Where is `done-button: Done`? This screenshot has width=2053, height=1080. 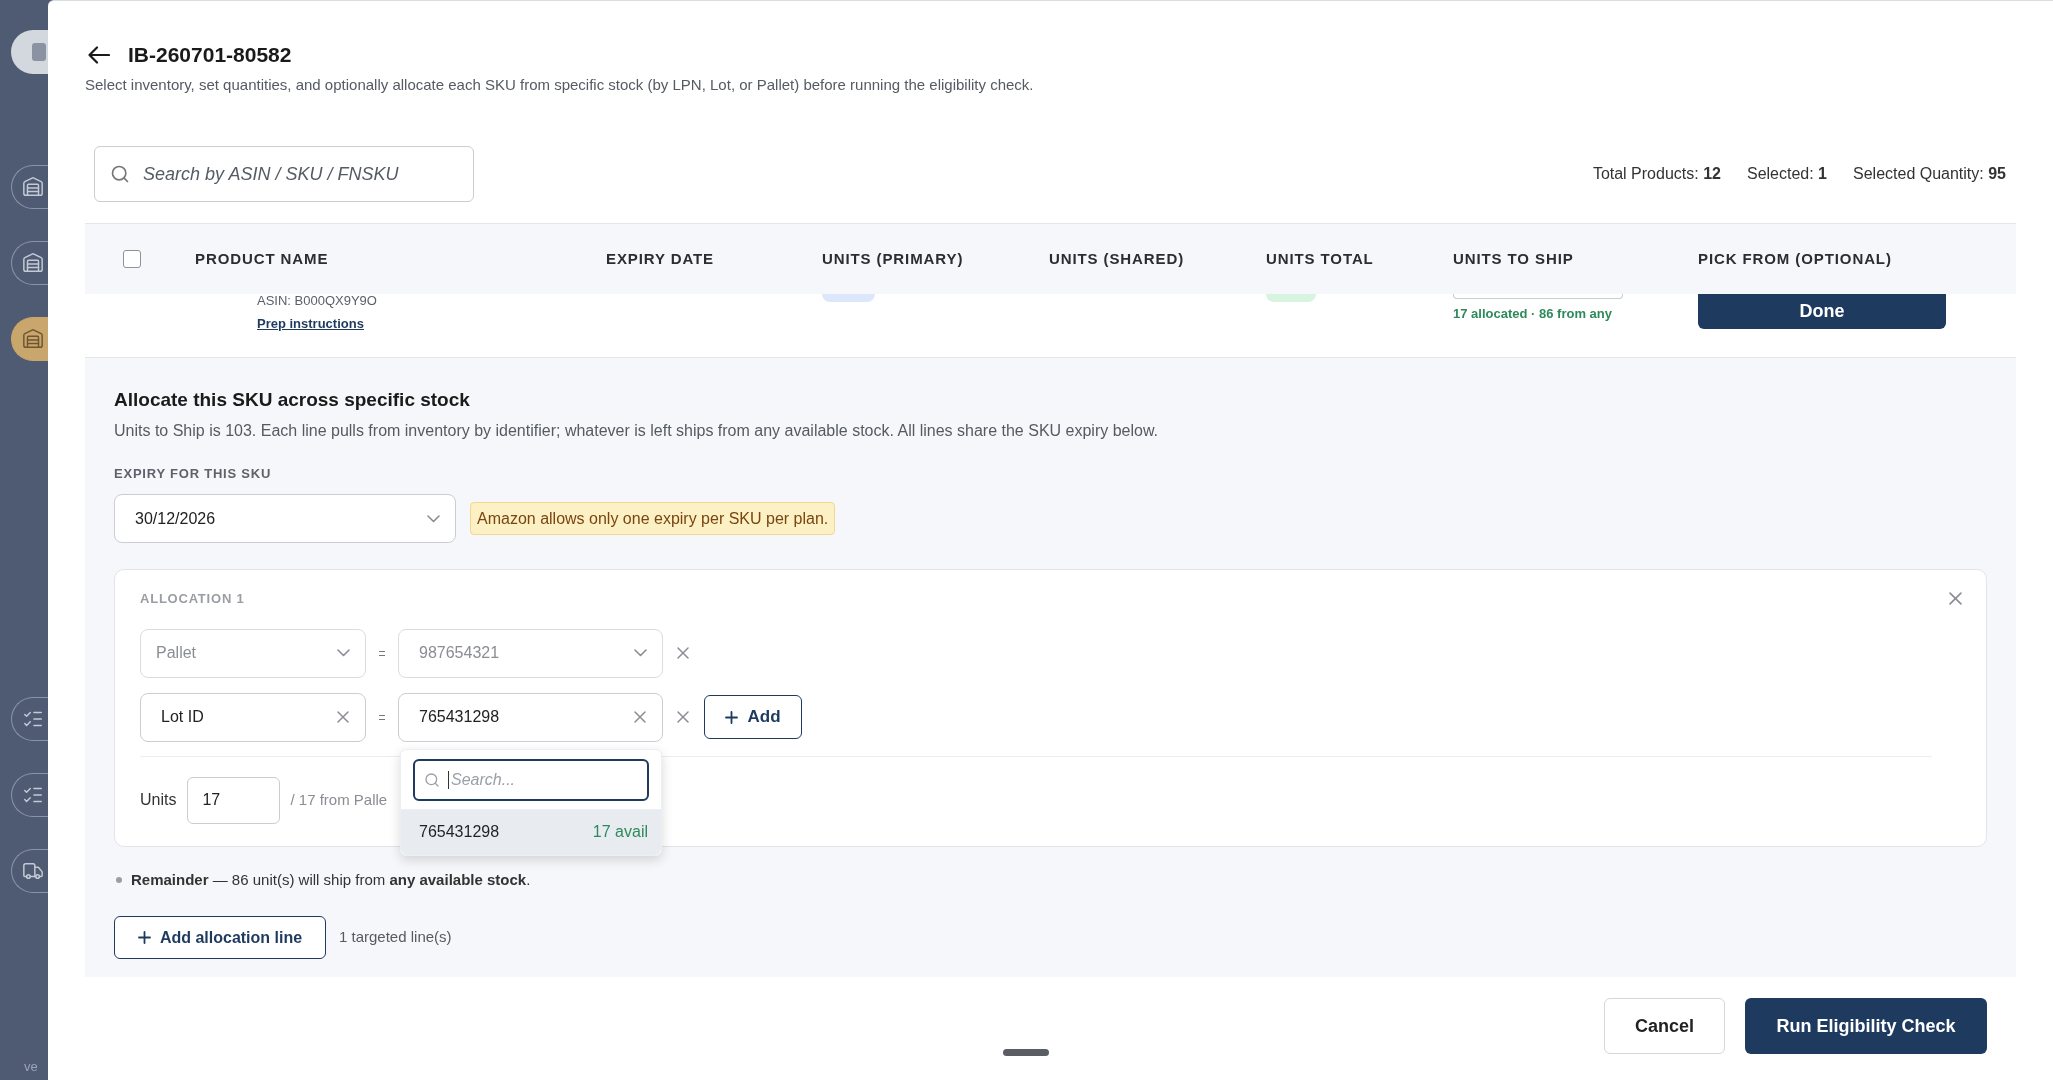 done-button: Done is located at coordinates (1822, 311).